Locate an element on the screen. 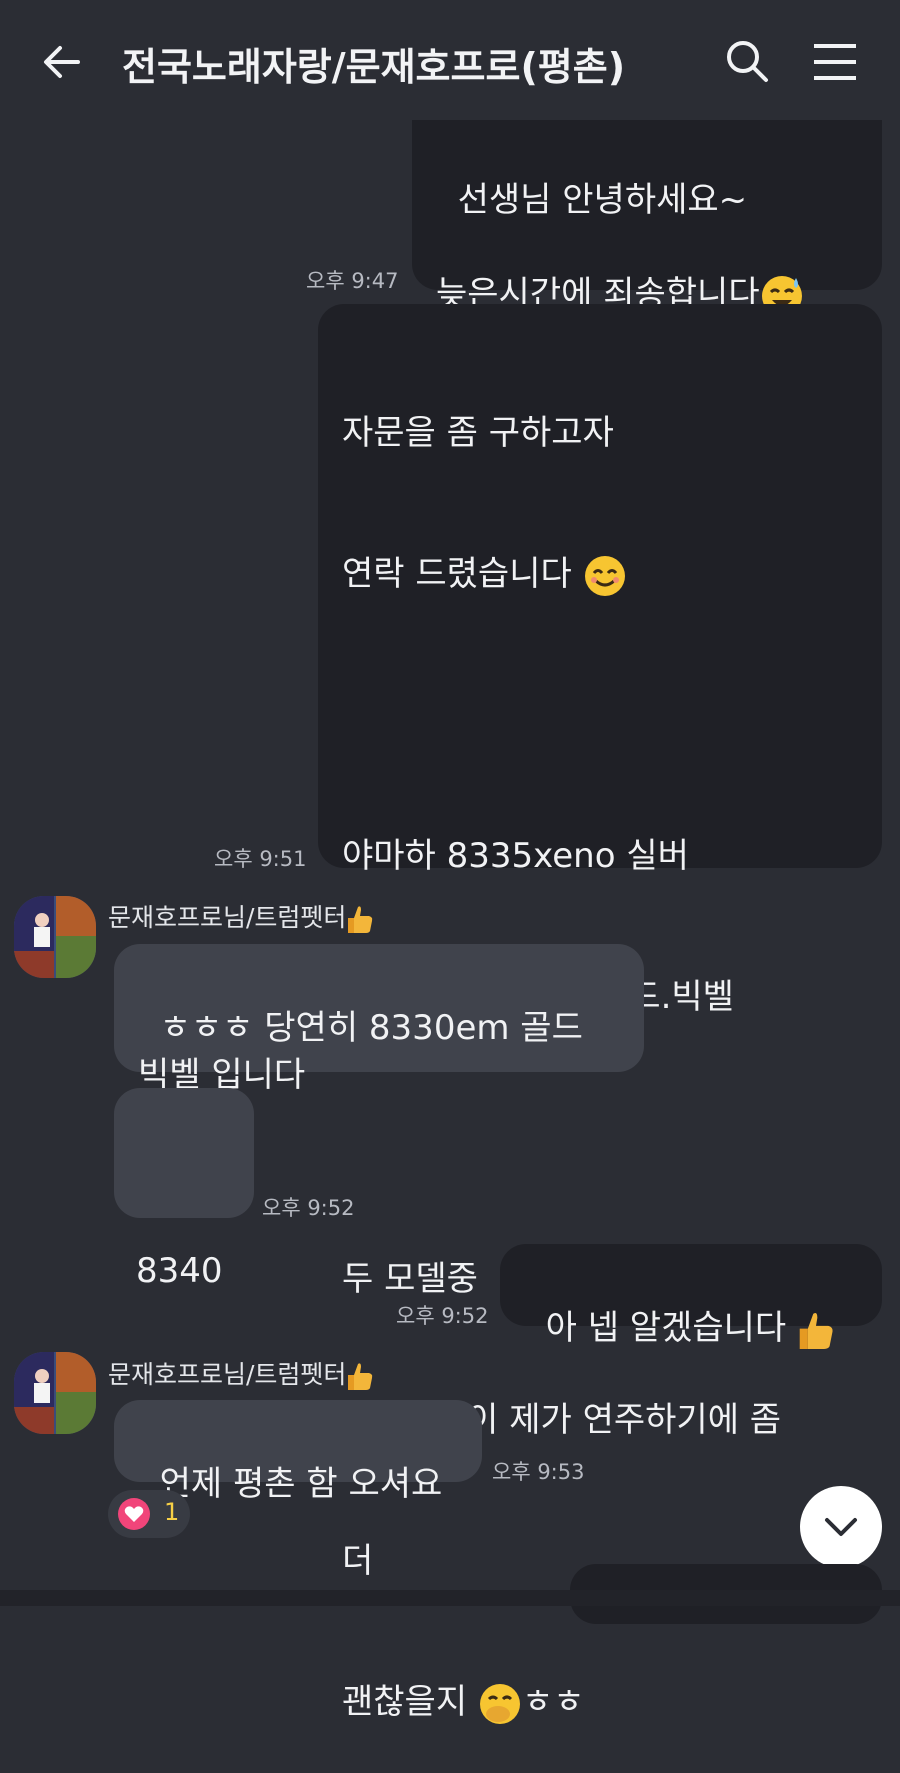 This screenshot has height=1773, width=900. message-bubble-sent: 아 넵 알겠습니다 is located at coordinates (691, 1296).